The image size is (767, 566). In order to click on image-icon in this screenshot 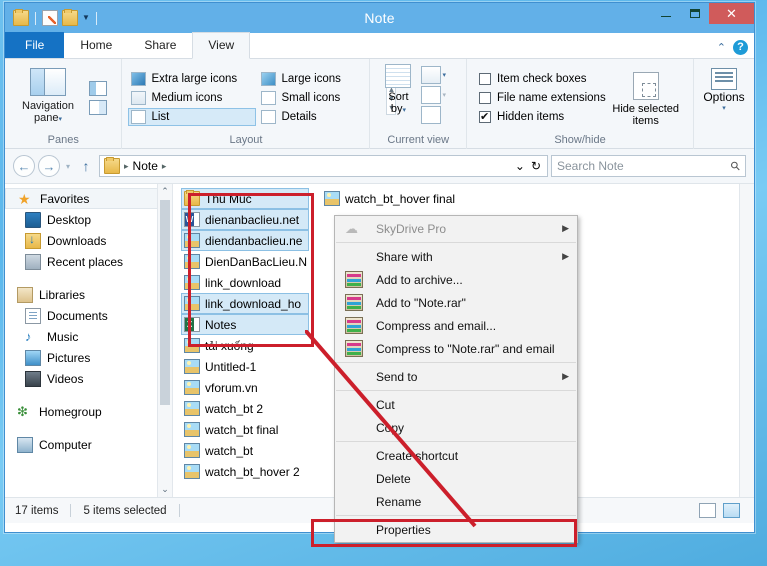, I will do `click(192, 366)`.